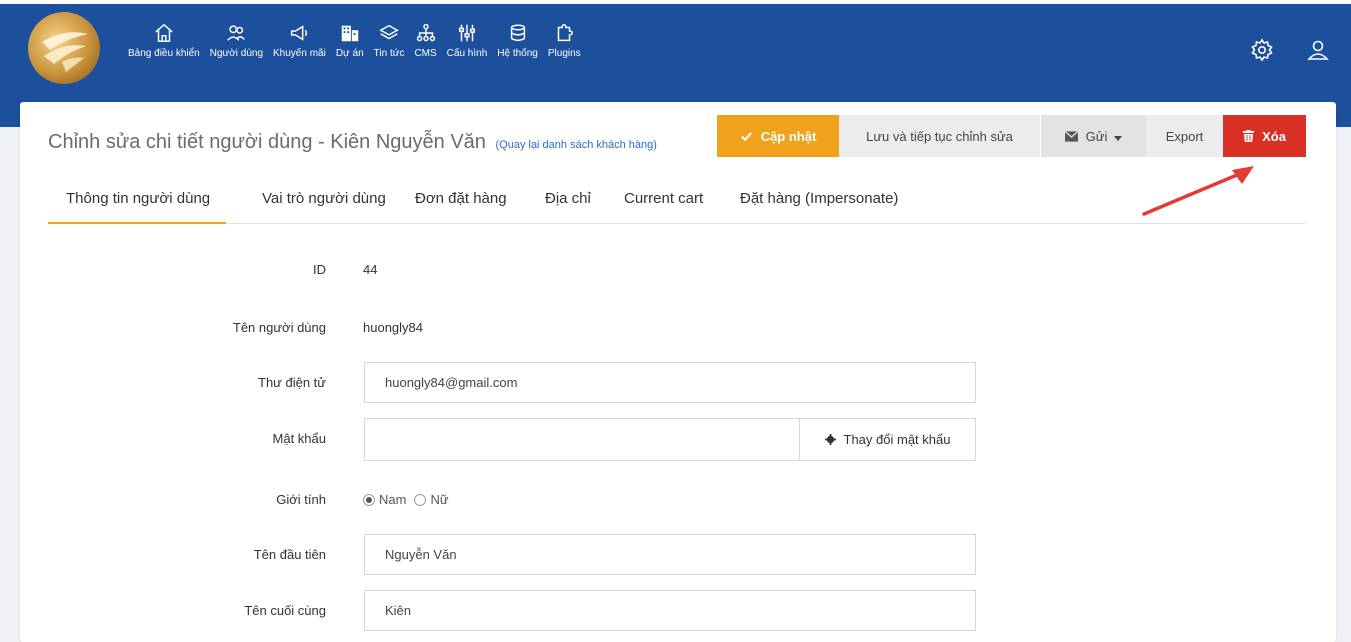 This screenshot has height=642, width=1351. I want to click on nav-item-dashboard: Bảng điều khiển, so click(164, 40).